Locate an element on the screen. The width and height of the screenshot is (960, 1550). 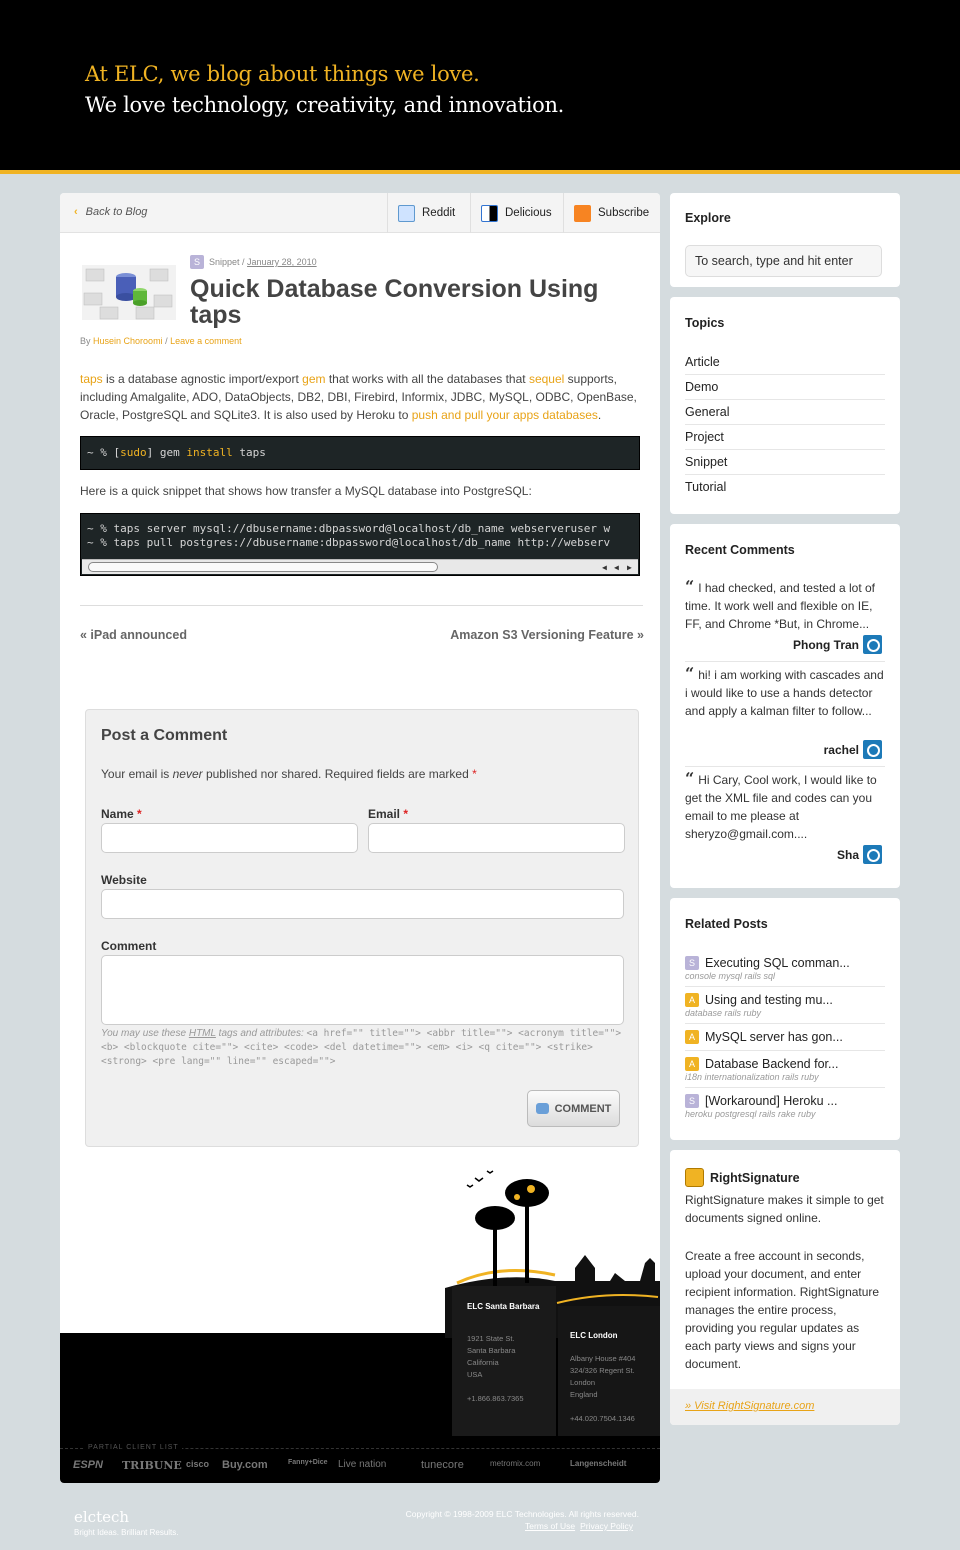
post-byline: By Husein Choroomi / Leave a comment is located at coordinates (161, 341).